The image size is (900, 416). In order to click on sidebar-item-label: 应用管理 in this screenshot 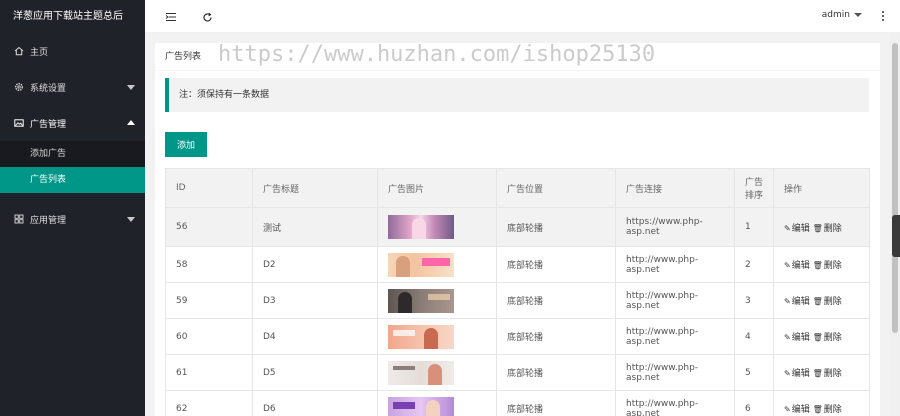, I will do `click(48, 220)`.